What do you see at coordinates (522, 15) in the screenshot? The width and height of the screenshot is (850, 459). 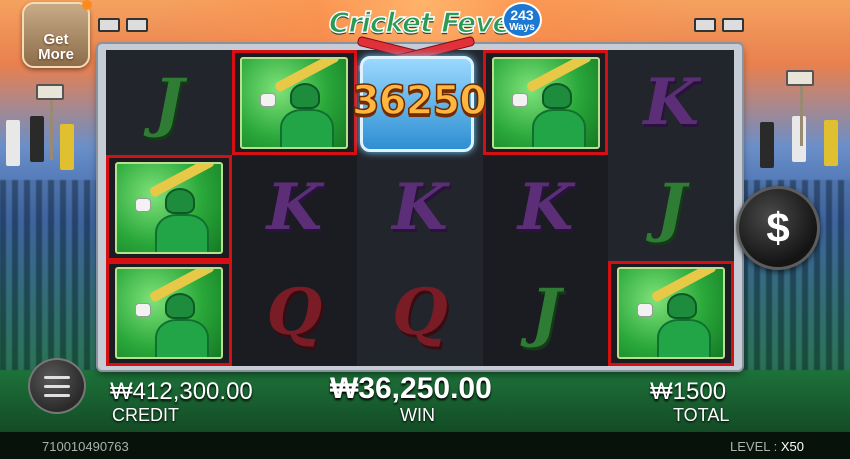 I see `ways-number: 243` at bounding box center [522, 15].